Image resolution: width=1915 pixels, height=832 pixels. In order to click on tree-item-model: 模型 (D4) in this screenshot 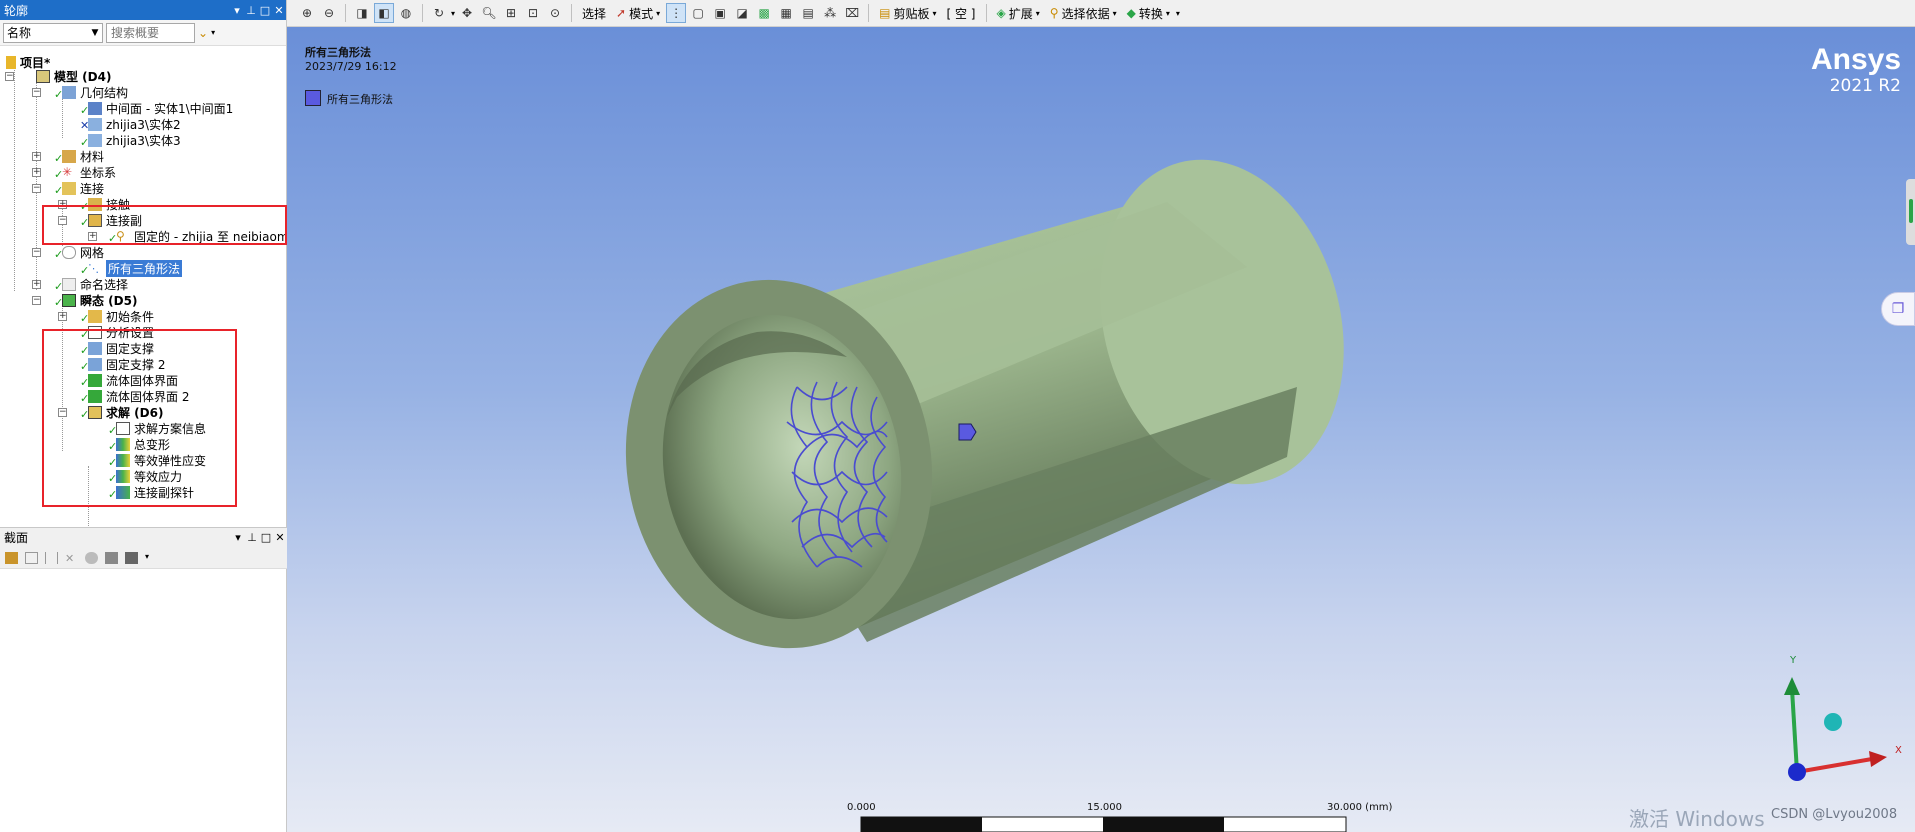, I will do `click(73, 76)`.